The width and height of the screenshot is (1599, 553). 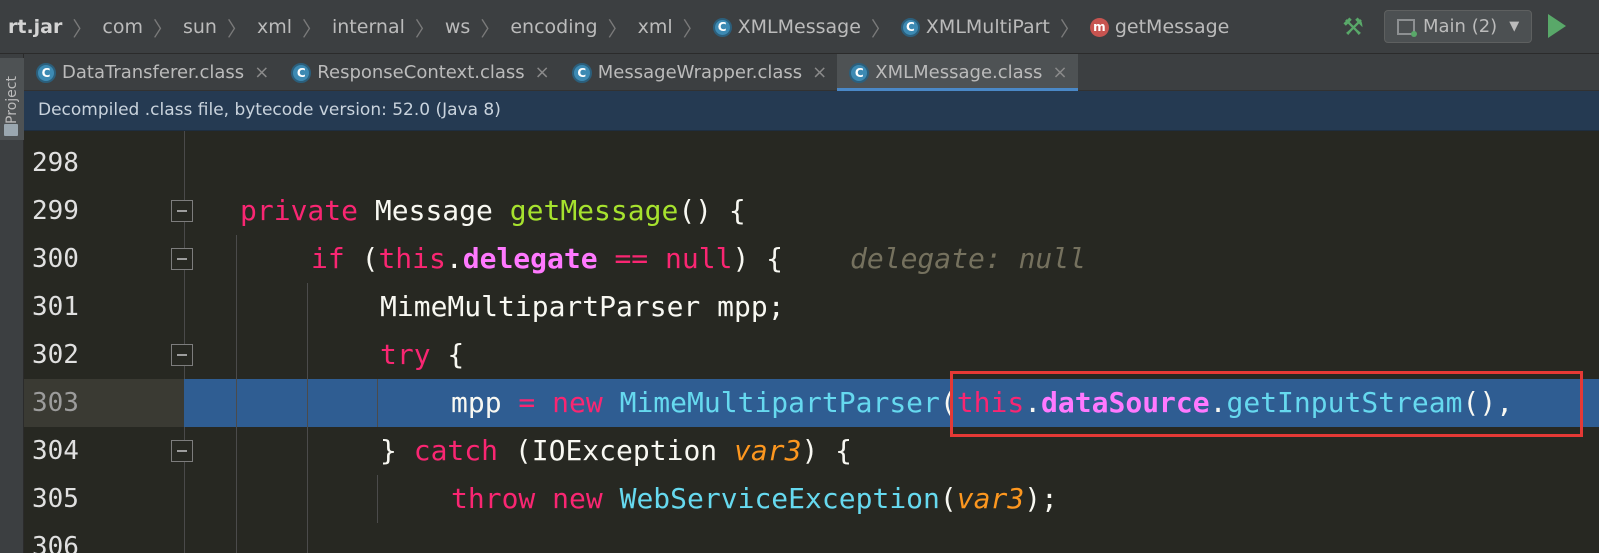 I want to click on code-text: private Message getMessage() {, so click(x=493, y=211).